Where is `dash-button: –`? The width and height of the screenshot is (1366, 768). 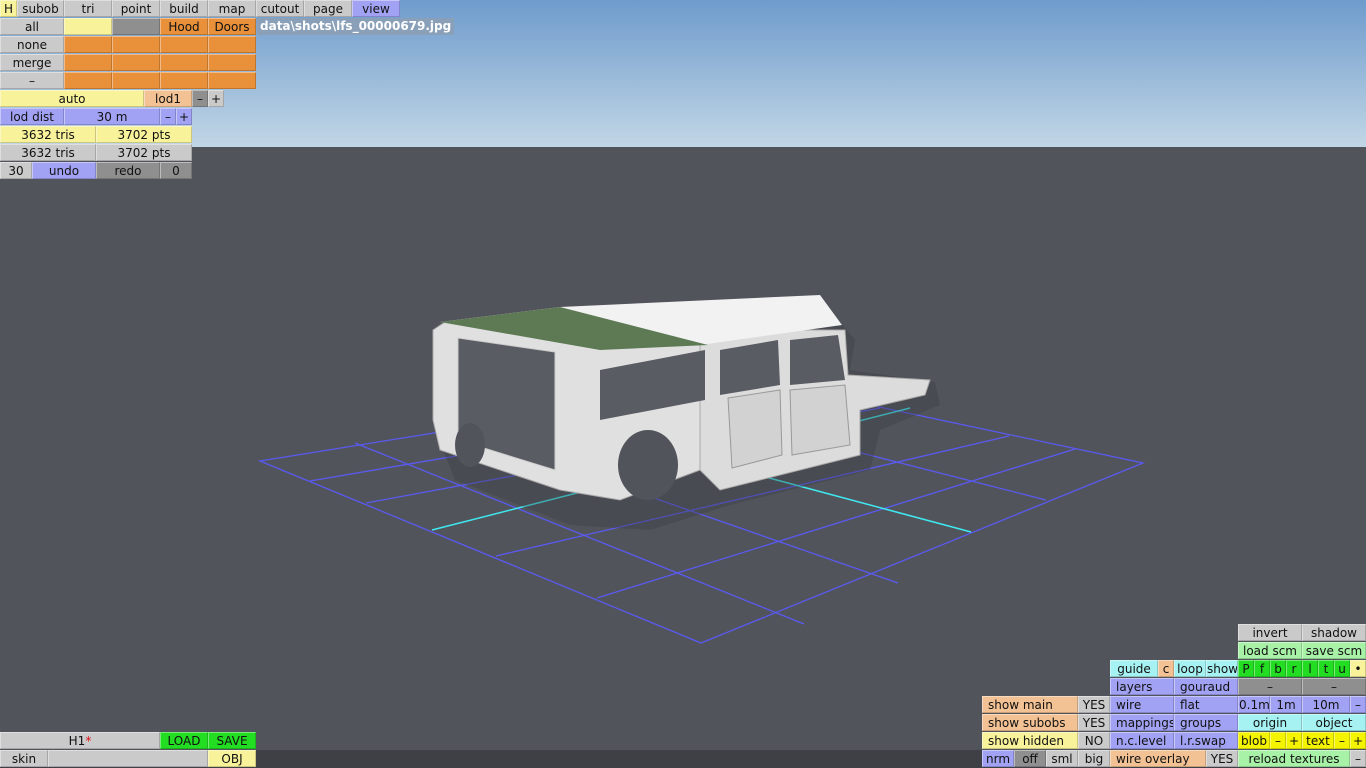
dash-button: – is located at coordinates (32, 80).